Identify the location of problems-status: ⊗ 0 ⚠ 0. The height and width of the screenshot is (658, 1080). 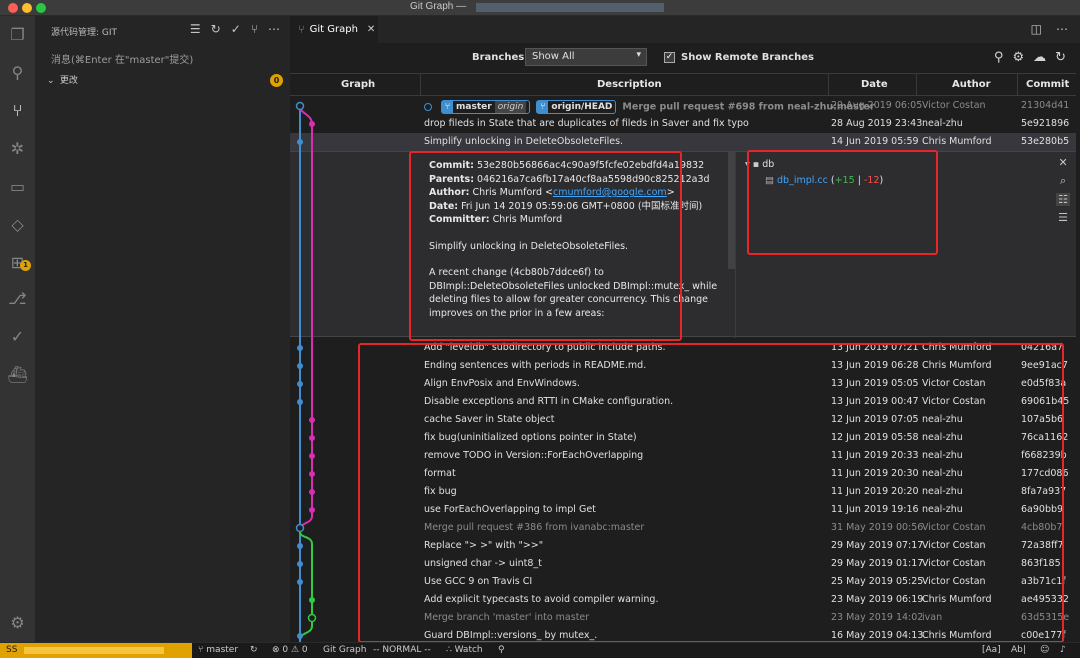
(290, 650).